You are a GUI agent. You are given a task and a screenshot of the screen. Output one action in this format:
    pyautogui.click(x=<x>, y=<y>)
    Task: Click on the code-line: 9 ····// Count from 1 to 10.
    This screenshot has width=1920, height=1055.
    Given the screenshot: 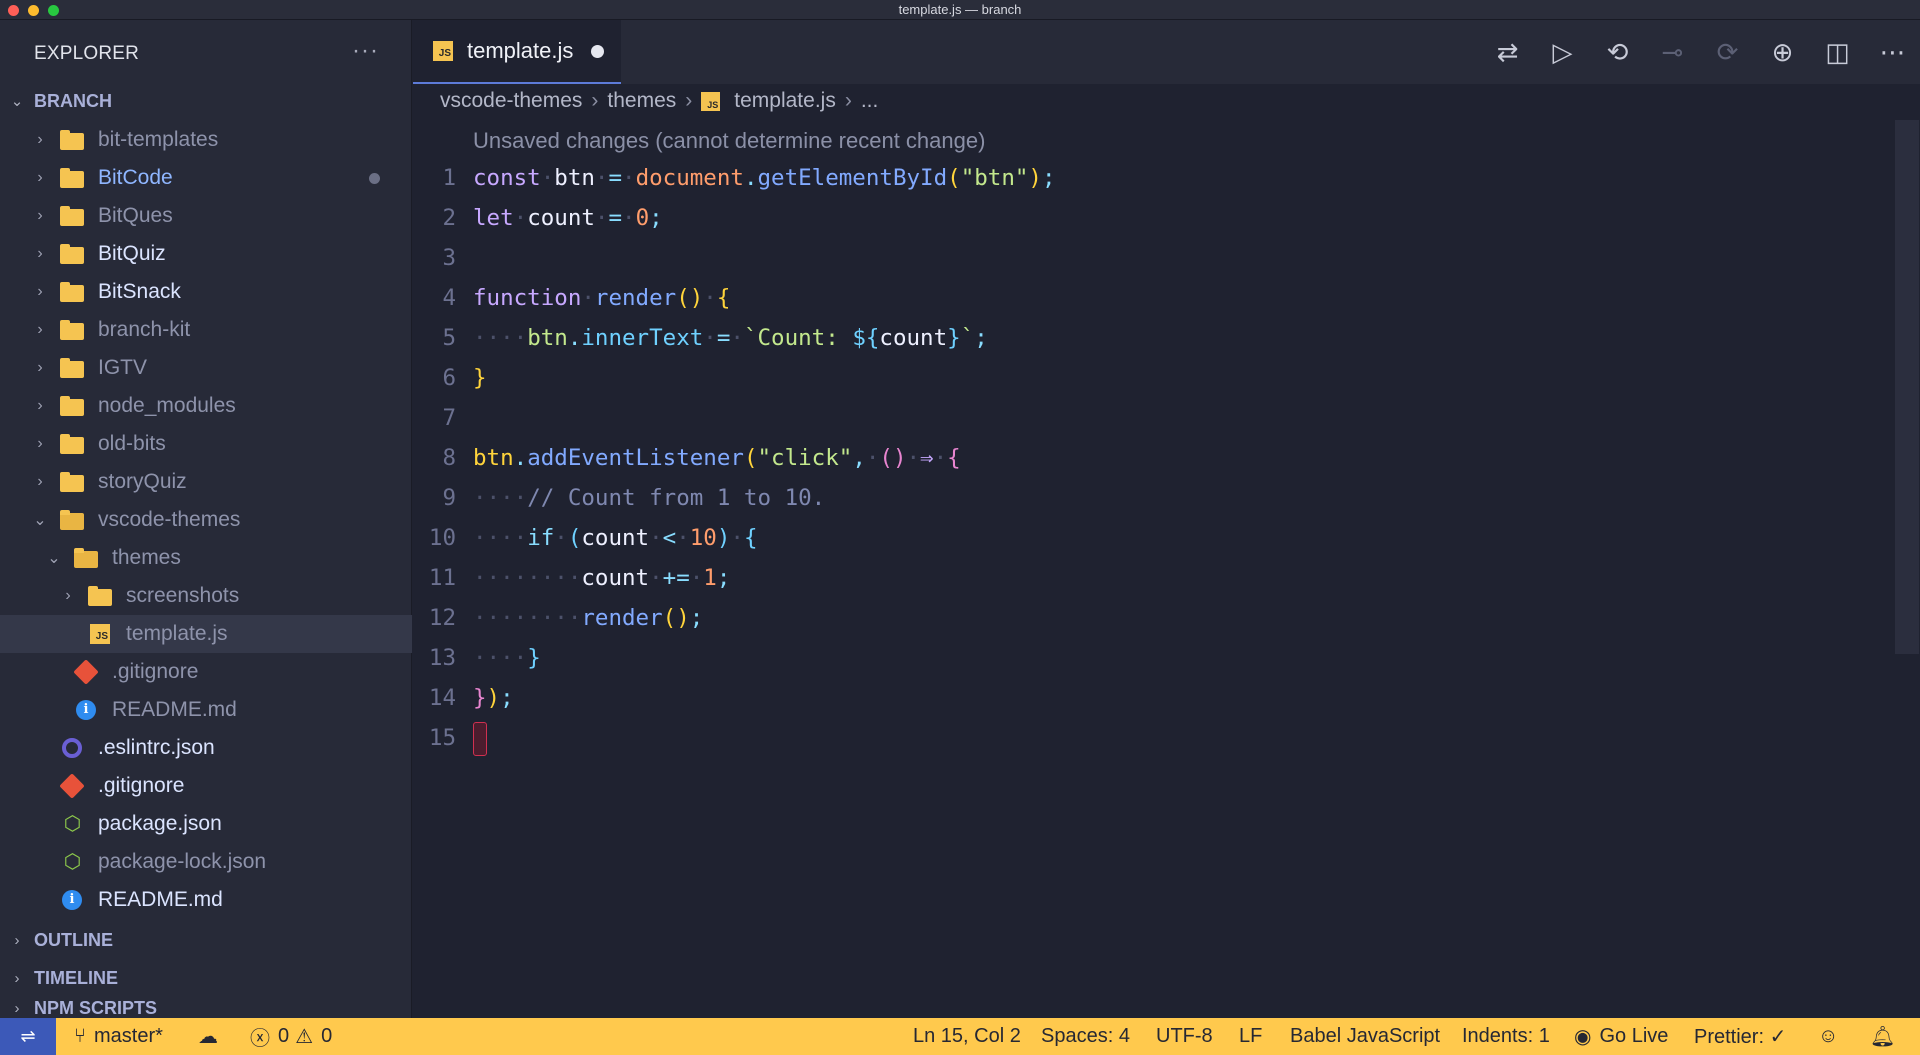 What is the action you would take?
    pyautogui.click(x=1153, y=498)
    